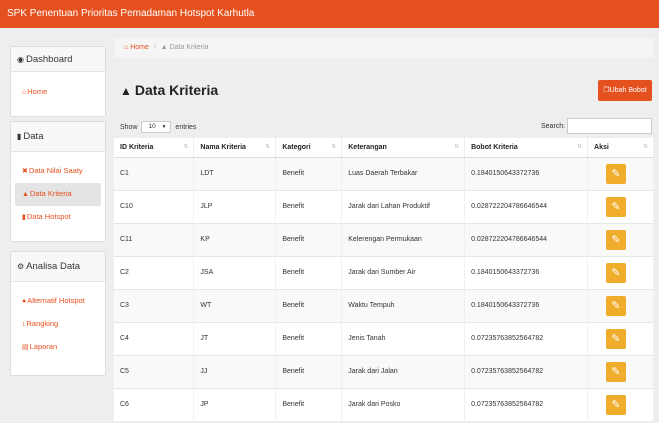  What do you see at coordinates (625, 90) in the screenshot?
I see `ubah-bobot-button: ❐Ubah Bobot` at bounding box center [625, 90].